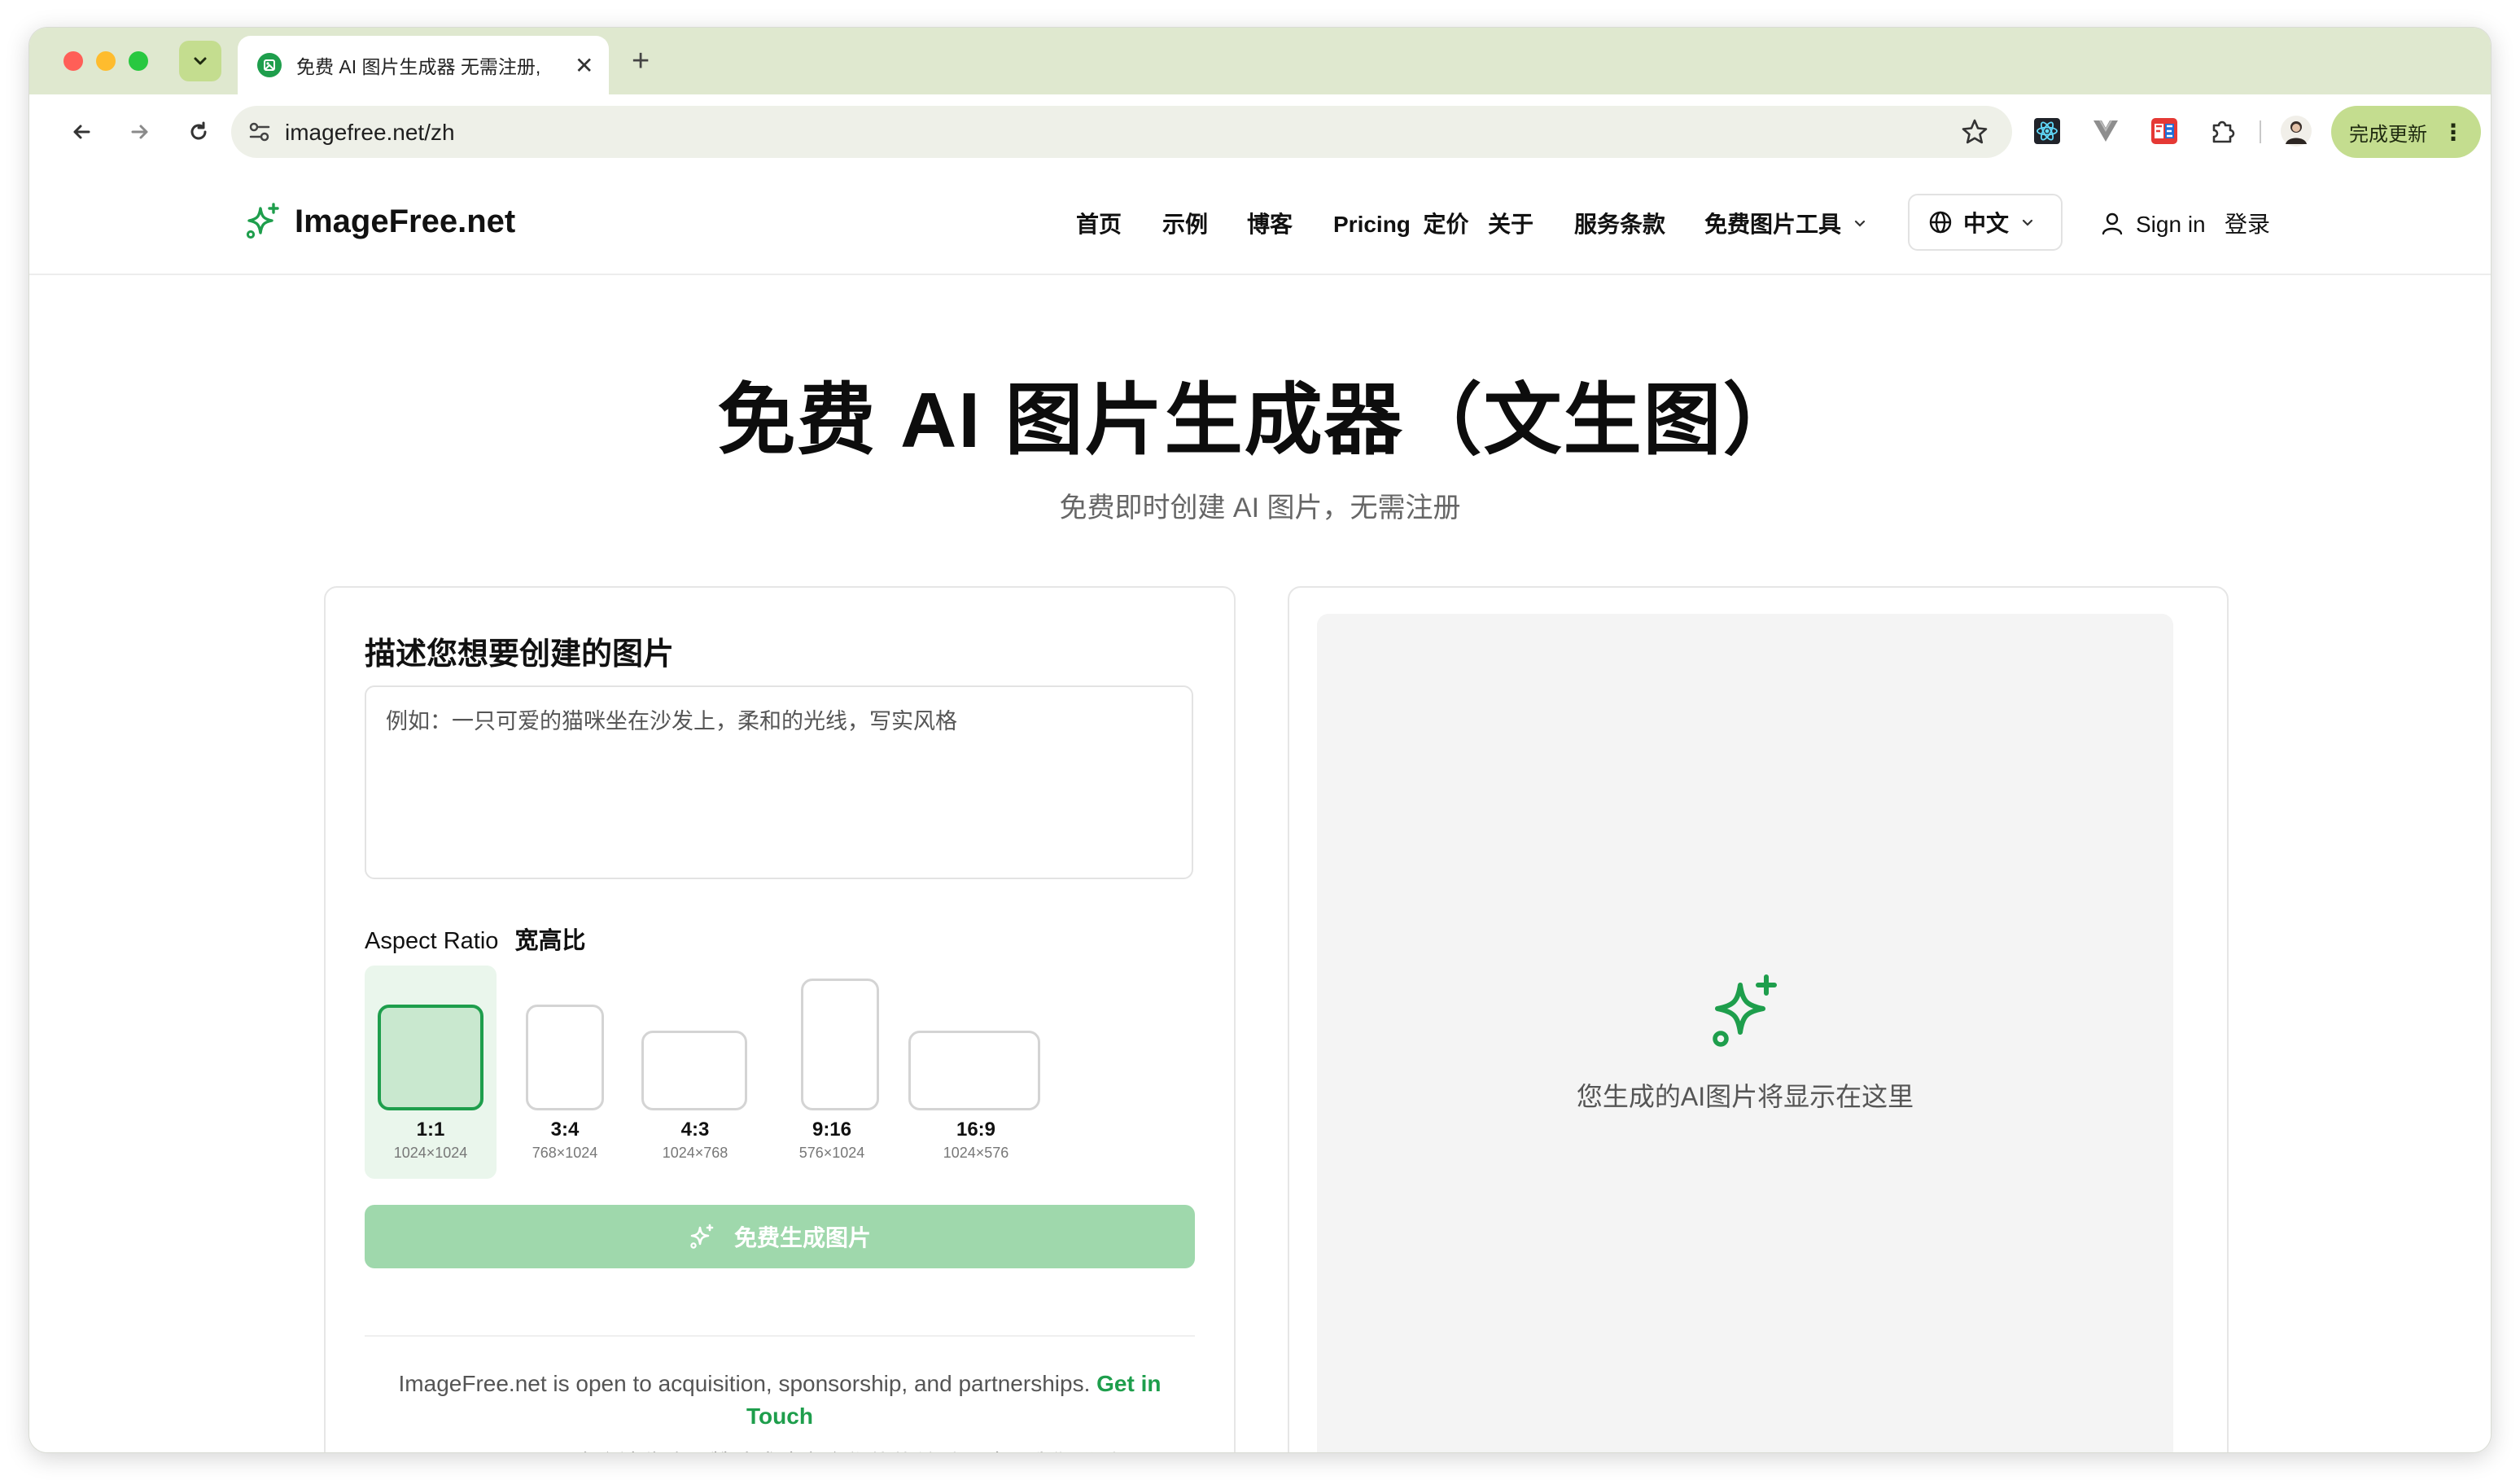 The width and height of the screenshot is (2520, 1480). What do you see at coordinates (565, 1130) in the screenshot?
I see `ratio-label: 3:4` at bounding box center [565, 1130].